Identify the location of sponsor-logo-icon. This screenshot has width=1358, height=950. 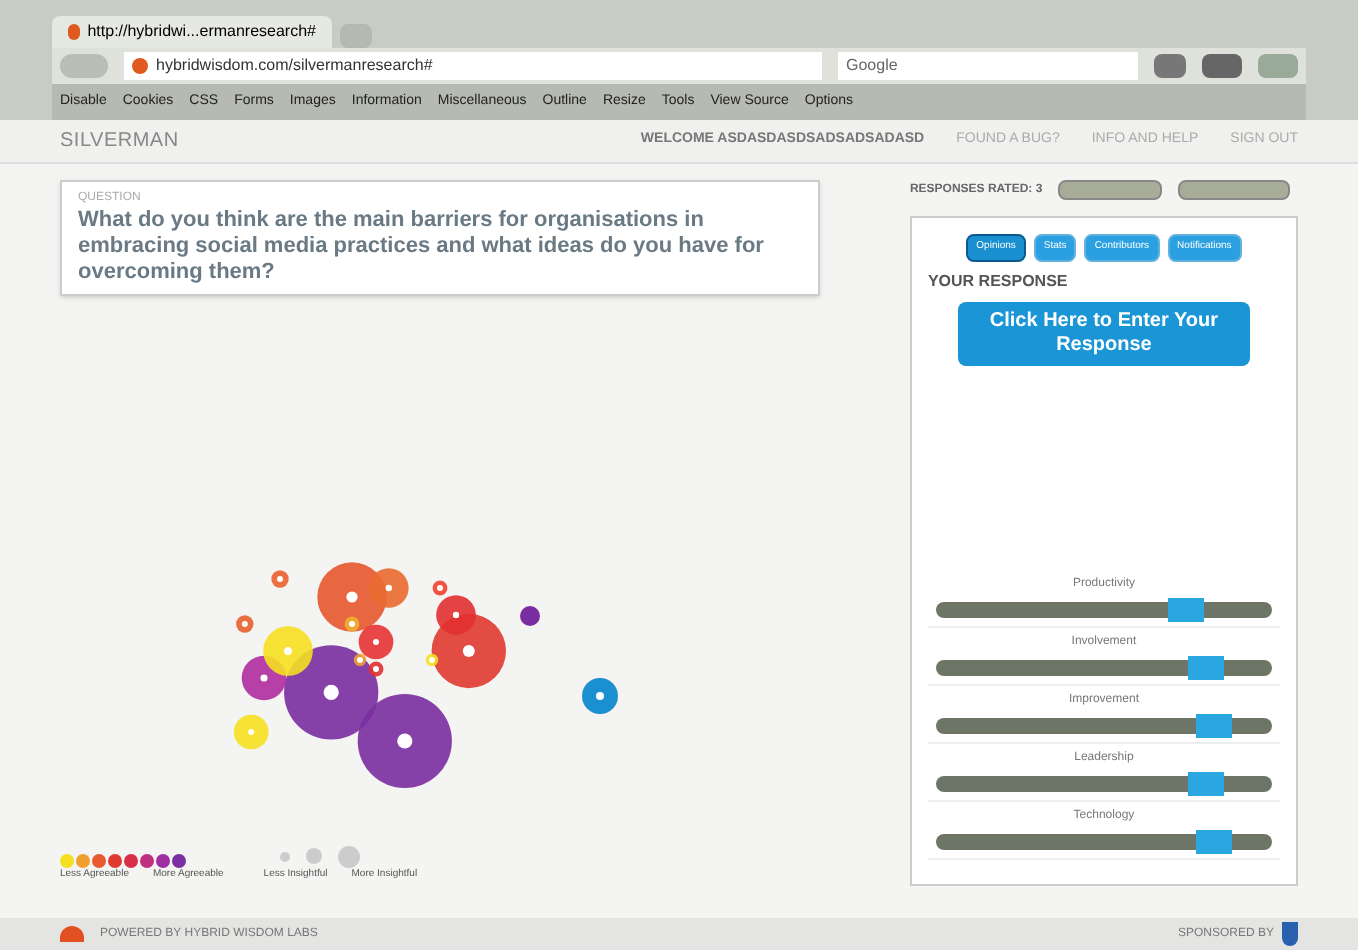
(1290, 934).